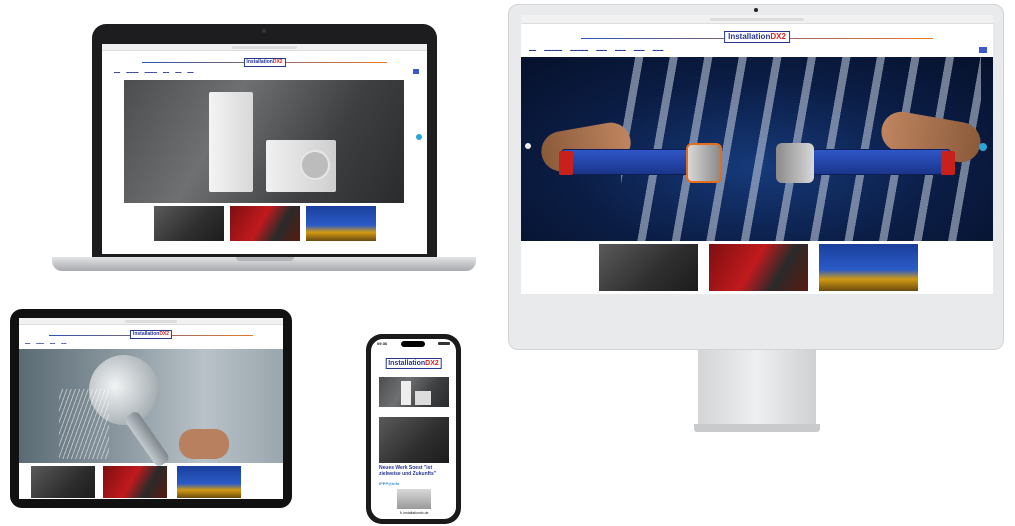 The width and height of the screenshot is (1015, 526). Describe the element at coordinates (757, 428) in the screenshot. I see `imac-stand-foot` at that location.